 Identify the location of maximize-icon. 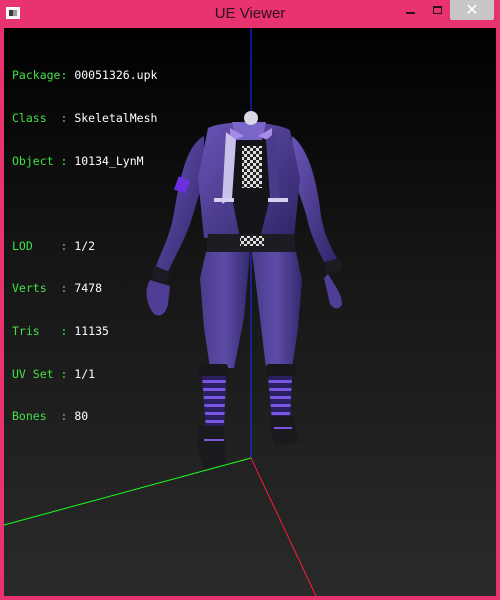
(437, 10).